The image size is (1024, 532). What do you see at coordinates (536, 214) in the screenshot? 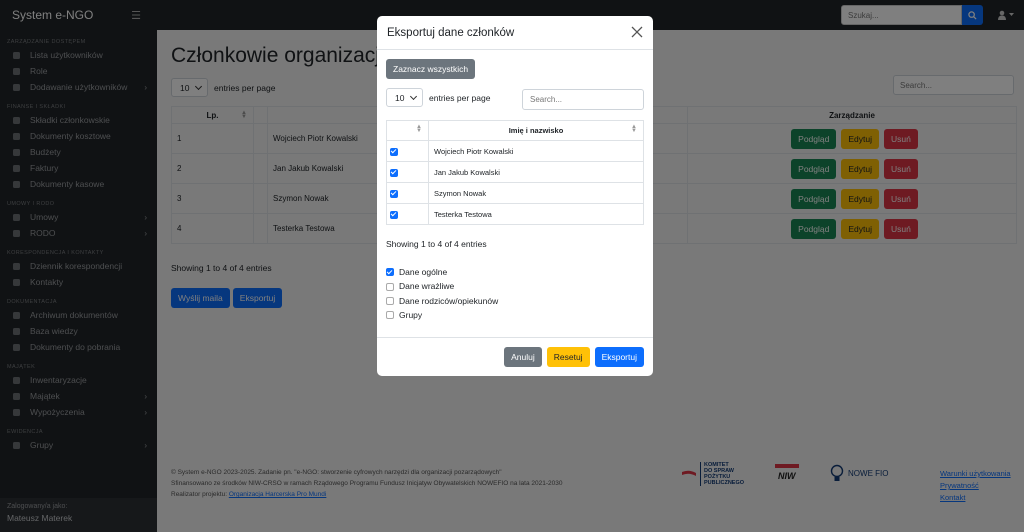
I see `cell-name: Testerka Testowa` at bounding box center [536, 214].